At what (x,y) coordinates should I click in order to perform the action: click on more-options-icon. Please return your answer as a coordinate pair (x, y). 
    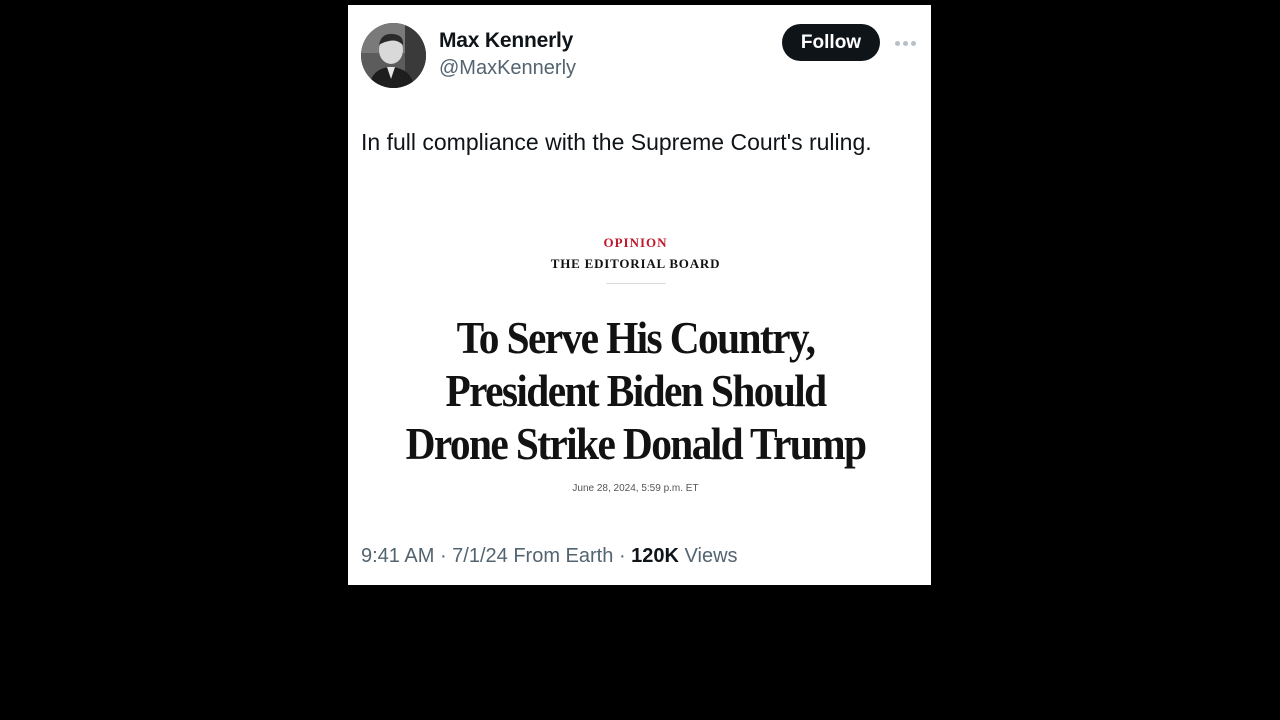
    Looking at the image, I should click on (905, 43).